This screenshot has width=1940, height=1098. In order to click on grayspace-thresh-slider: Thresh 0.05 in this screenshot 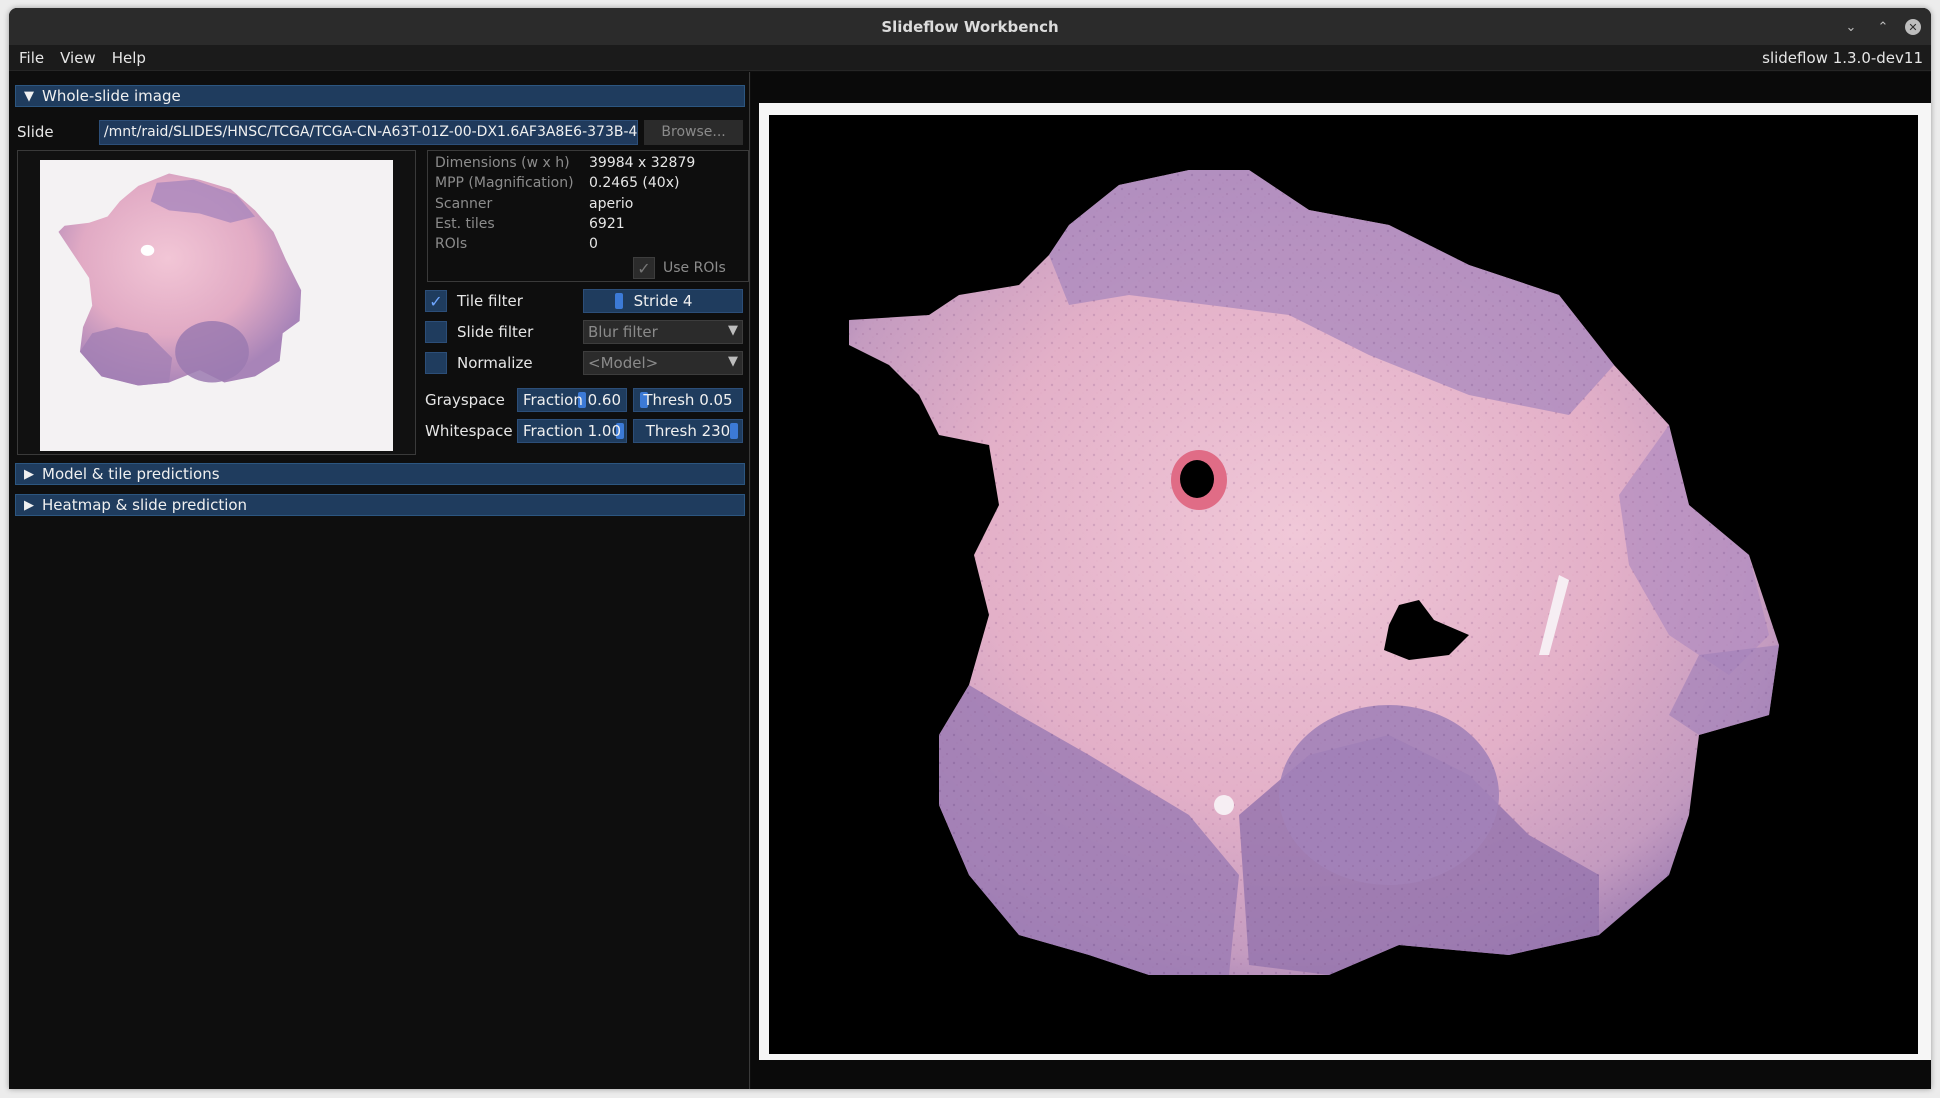, I will do `click(688, 400)`.